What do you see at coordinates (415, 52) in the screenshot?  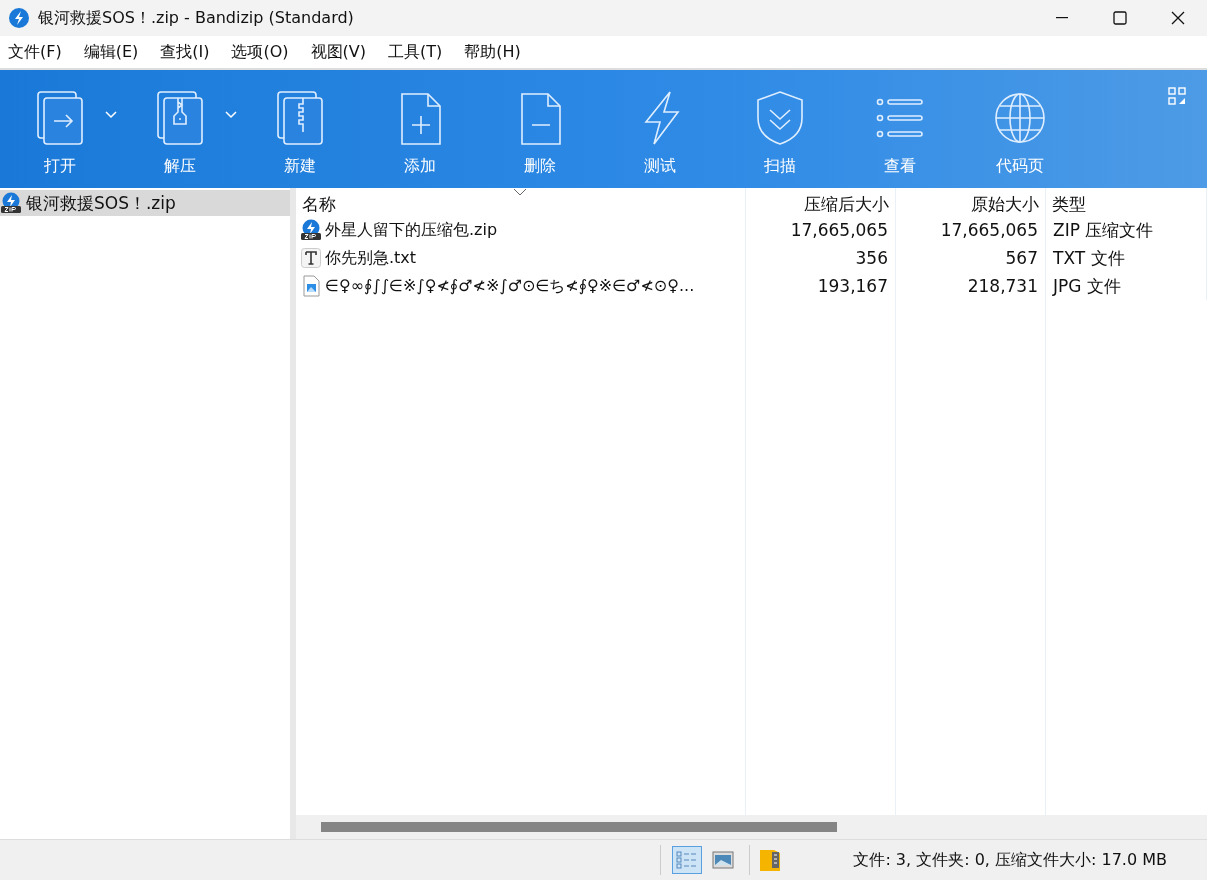 I see `menu-item: 工具(T)` at bounding box center [415, 52].